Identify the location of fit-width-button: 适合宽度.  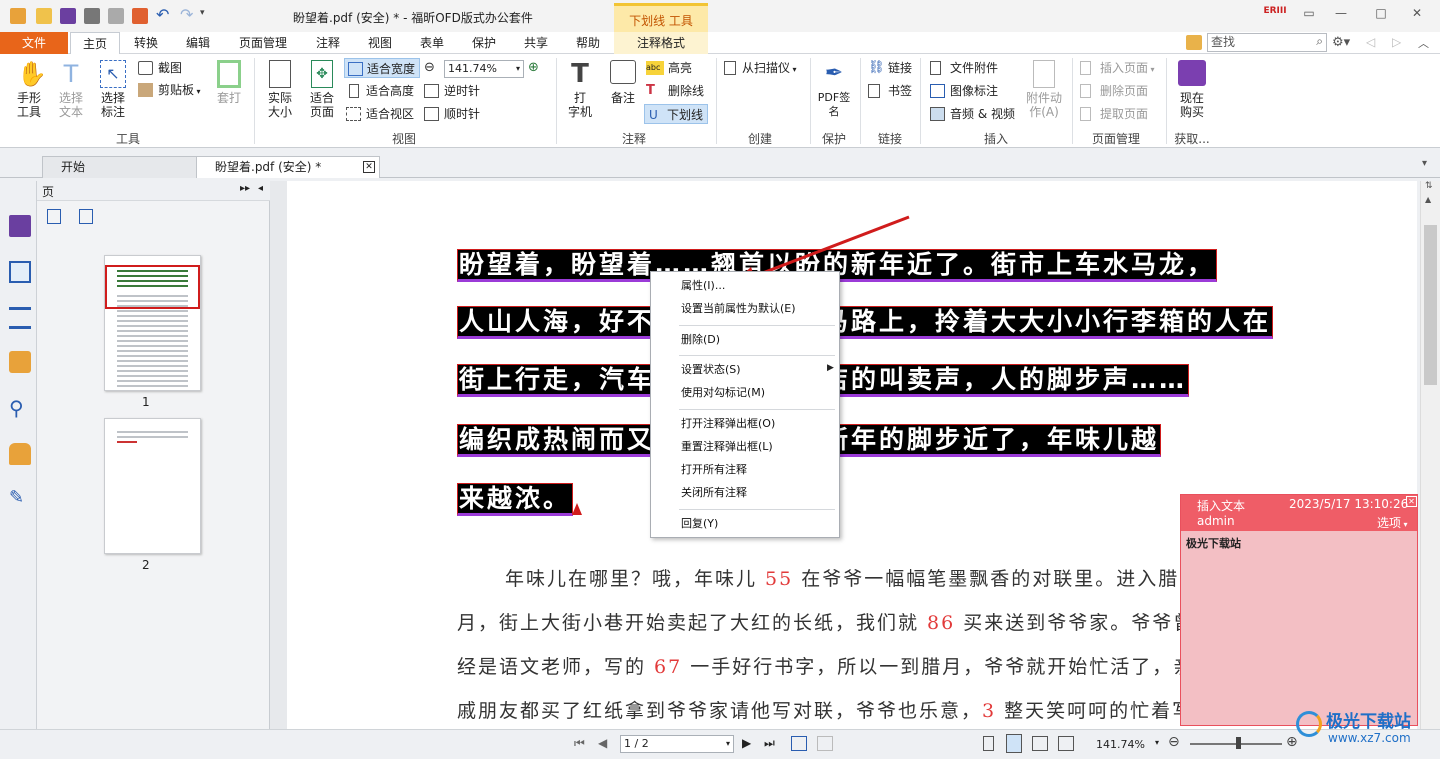
(382, 68).